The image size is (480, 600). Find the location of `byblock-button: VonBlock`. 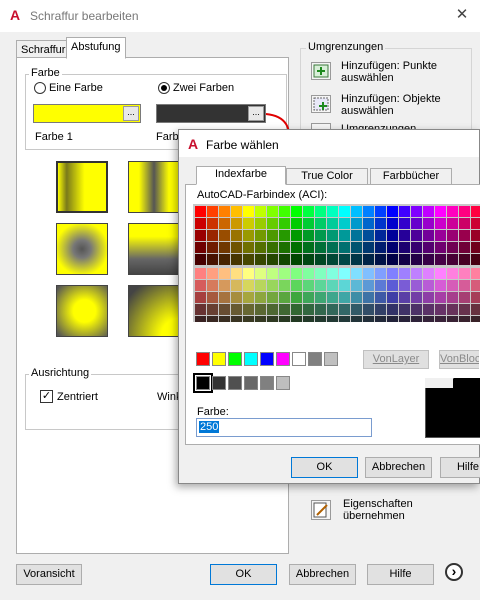

byblock-button: VonBlock is located at coordinates (459, 359).